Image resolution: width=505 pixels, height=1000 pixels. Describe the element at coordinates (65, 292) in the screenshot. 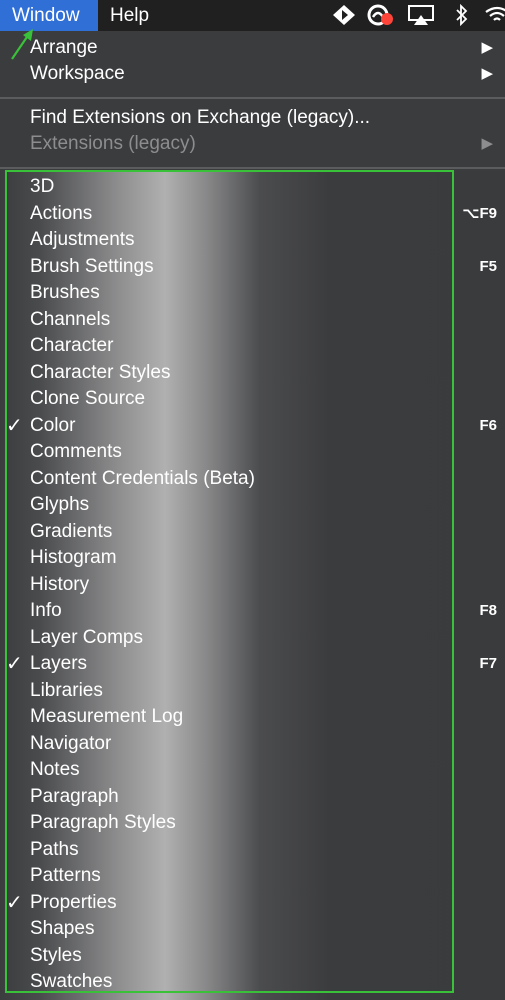

I see `menu-item-label: Brushes` at that location.